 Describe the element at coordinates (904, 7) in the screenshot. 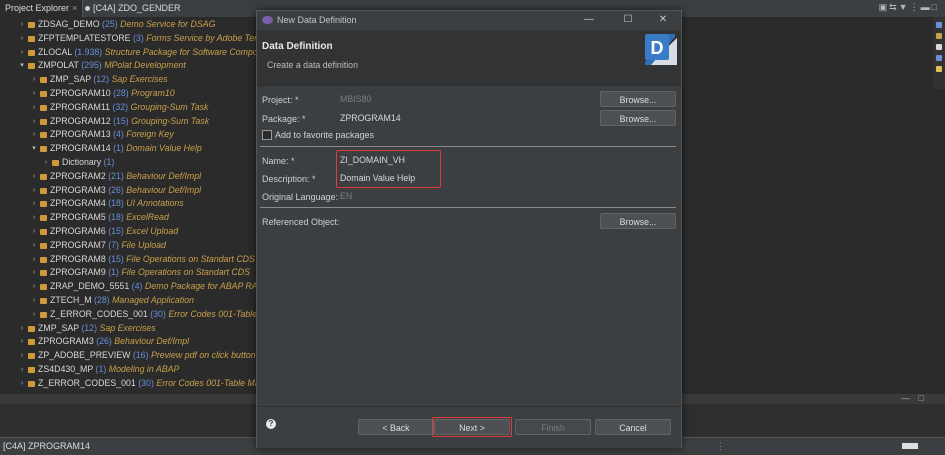

I see `filter-icon: ▼` at that location.